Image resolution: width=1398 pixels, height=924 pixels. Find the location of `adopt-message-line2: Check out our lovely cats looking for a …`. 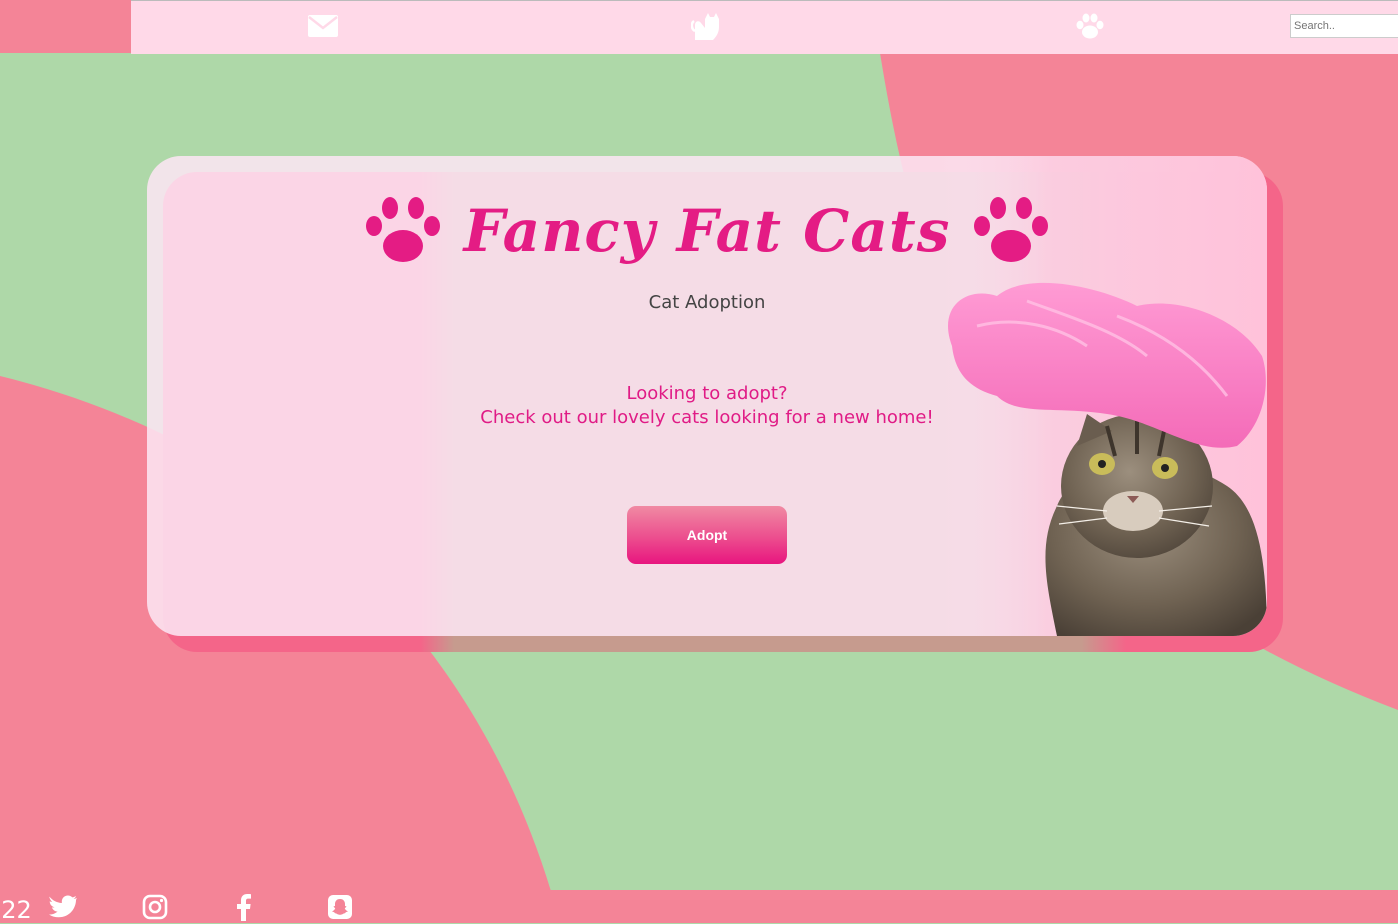

adopt-message-line2: Check out our lovely cats looking for a … is located at coordinates (707, 417).